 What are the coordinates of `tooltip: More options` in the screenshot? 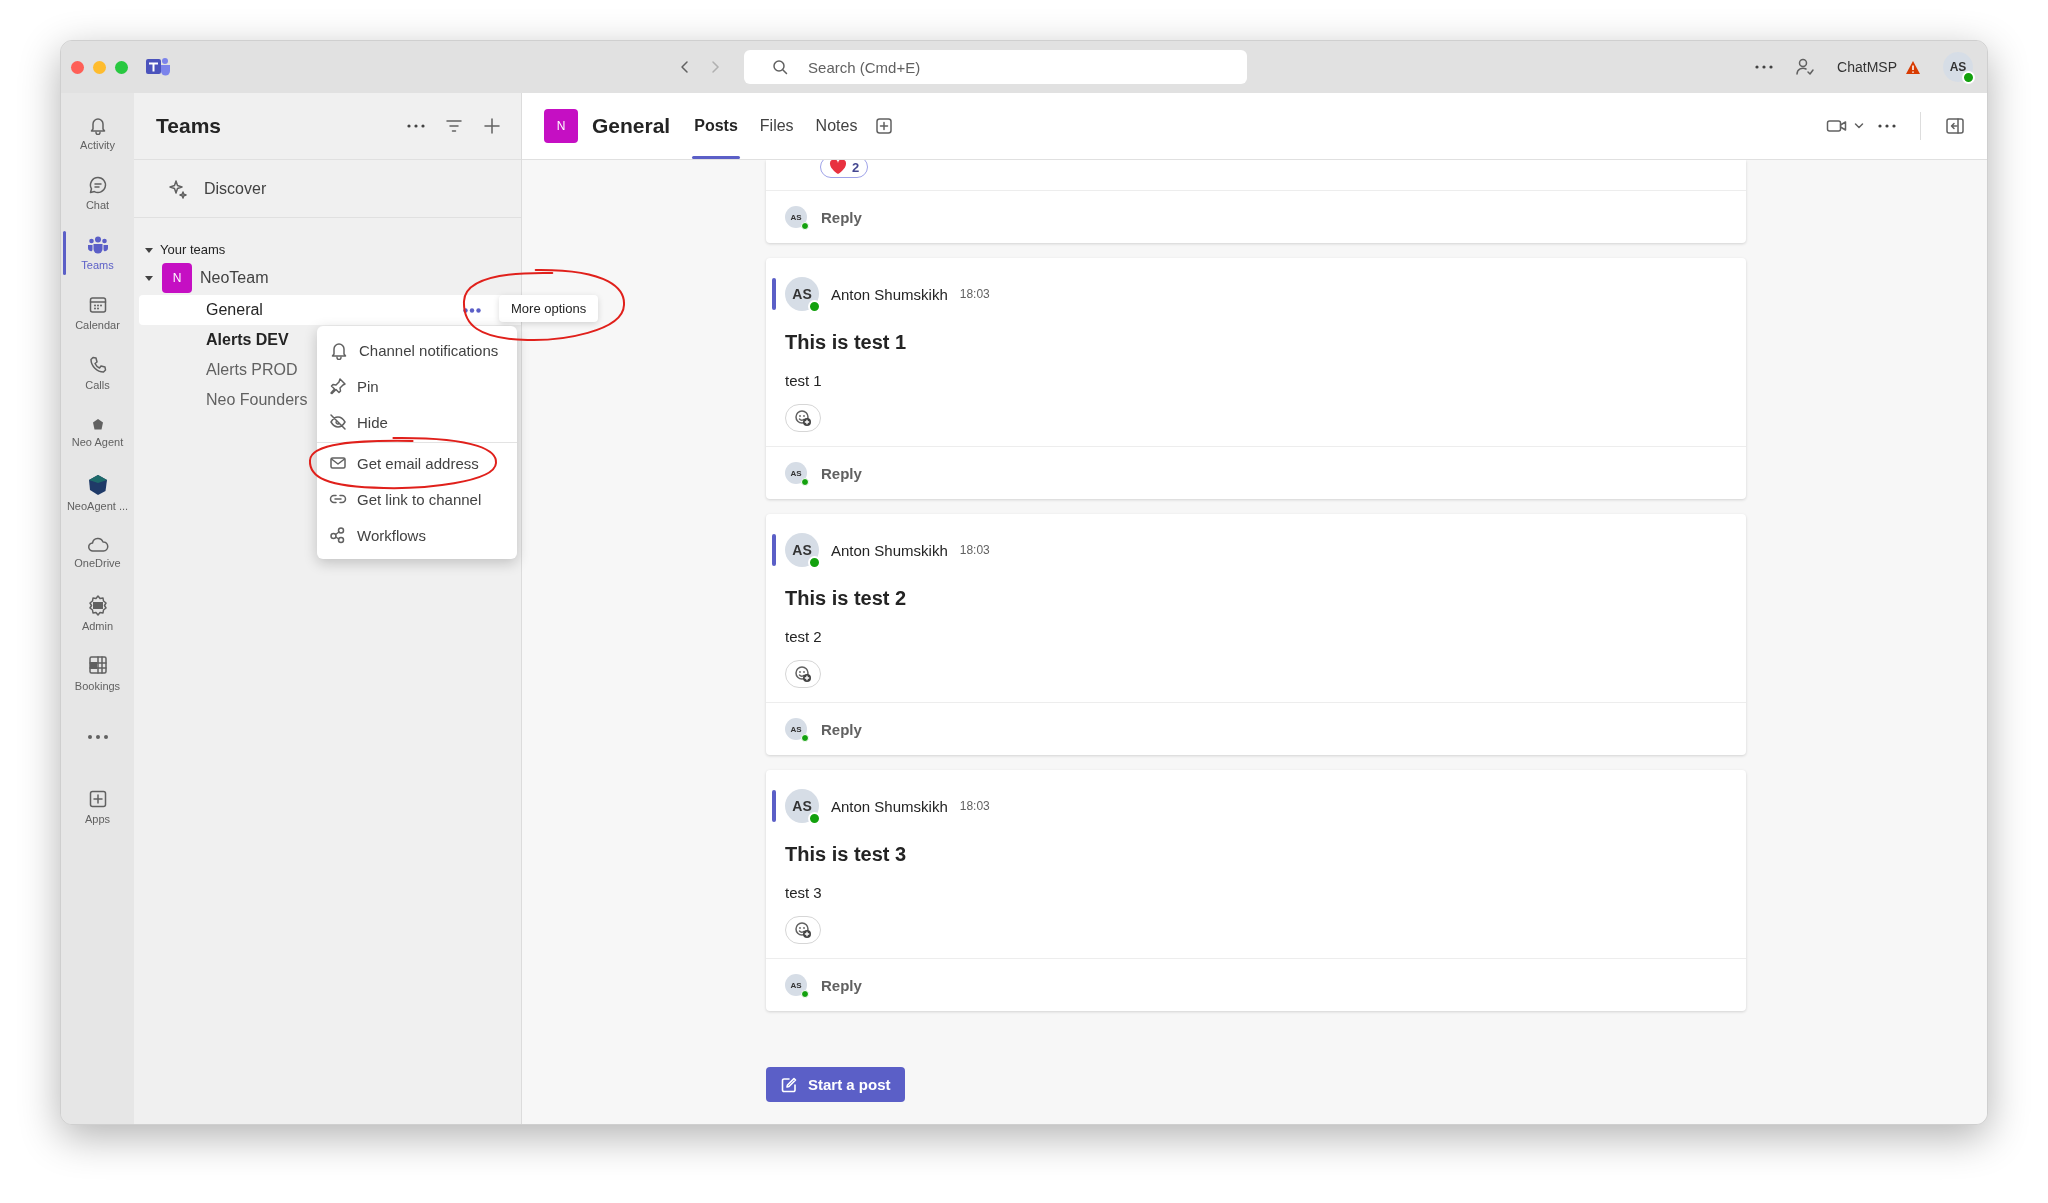 It's located at (549, 308).